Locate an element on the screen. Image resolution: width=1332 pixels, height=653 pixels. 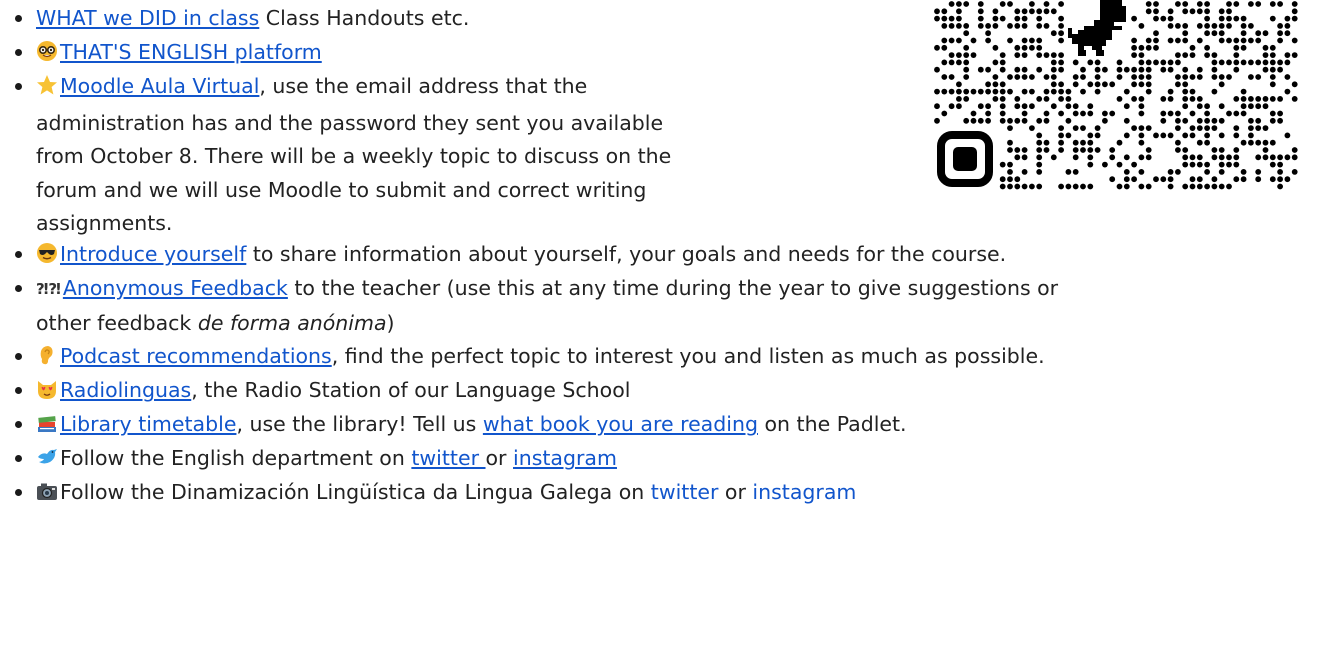
link-english-twitter: twitter is located at coordinates (448, 458).